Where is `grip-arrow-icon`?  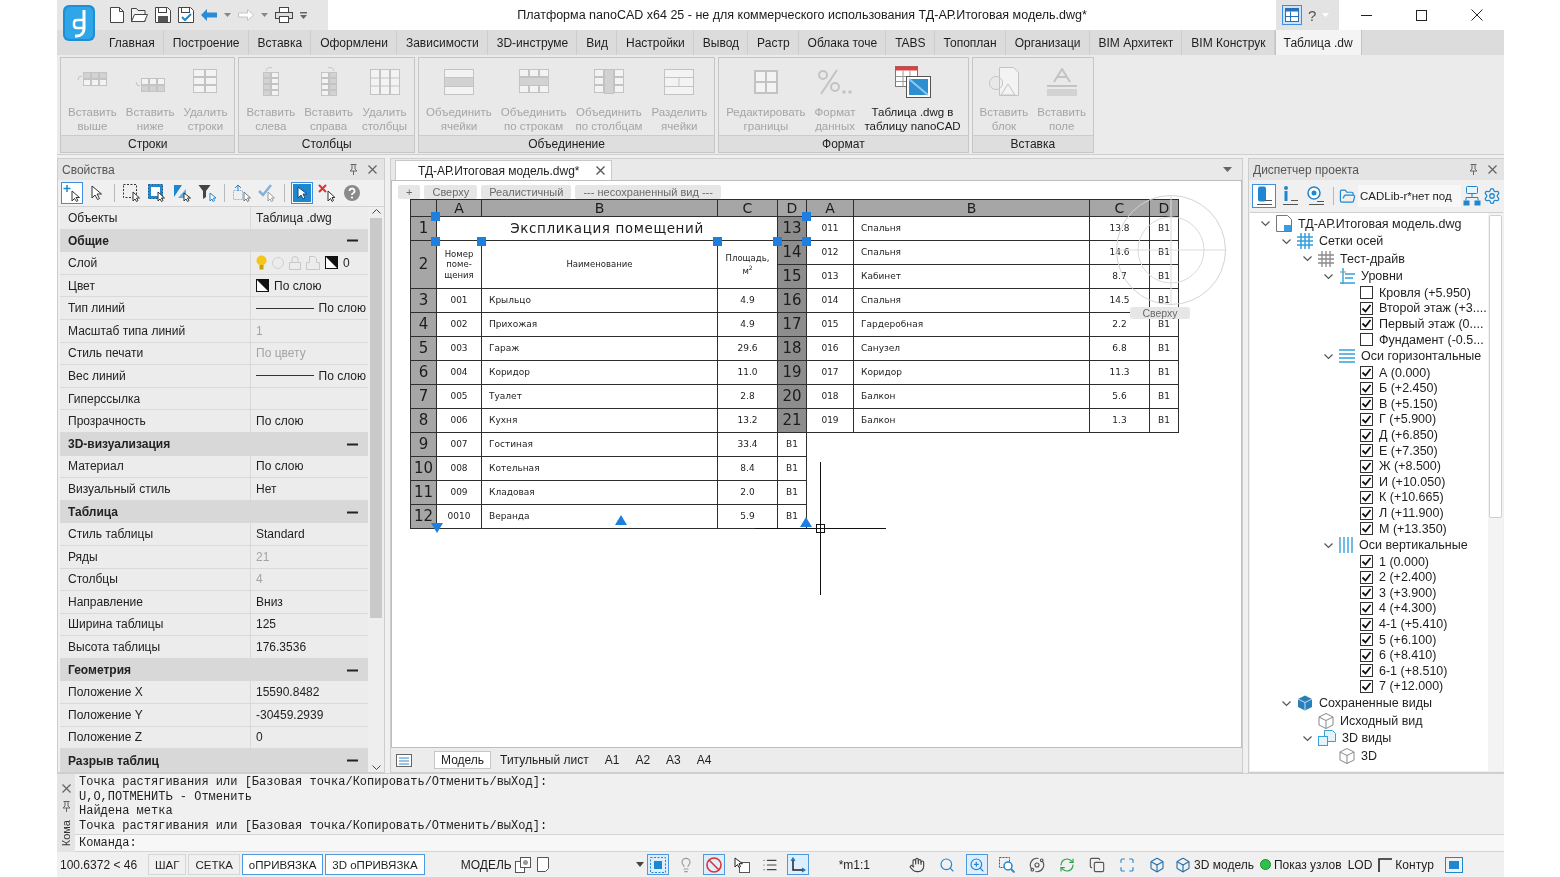
grip-arrow-icon is located at coordinates (806, 522).